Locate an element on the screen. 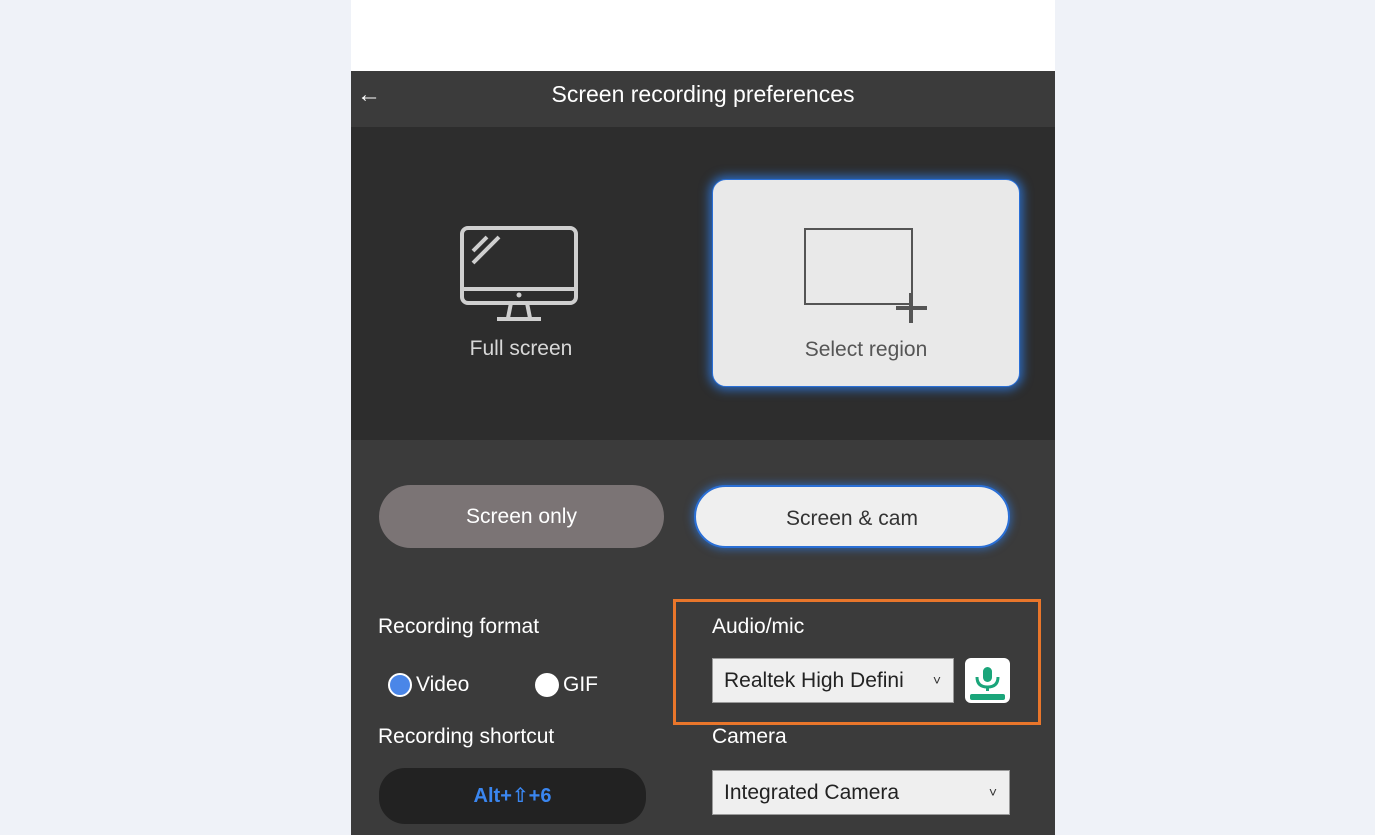  full-screen-label: Full screen is located at coordinates (521, 348).